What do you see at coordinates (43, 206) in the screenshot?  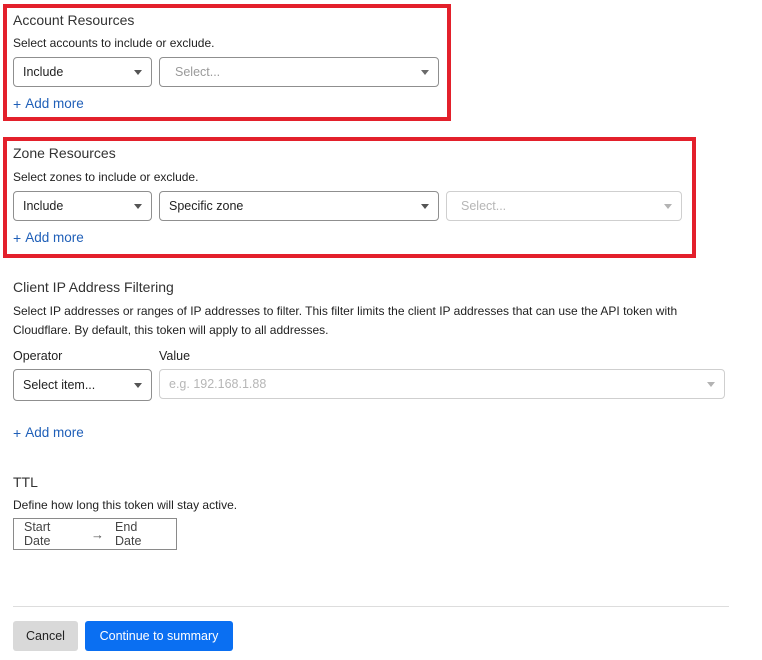 I see `zone-operator-value: Include` at bounding box center [43, 206].